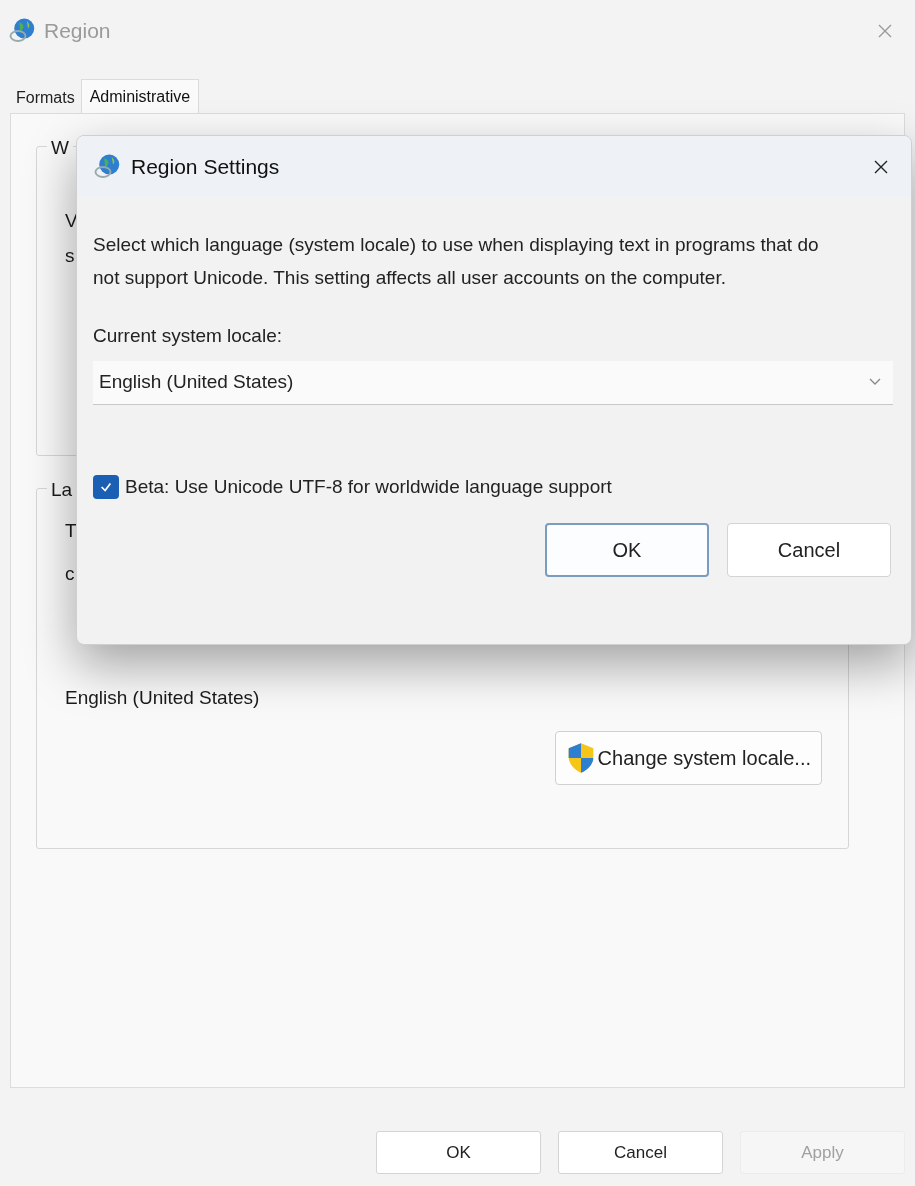 The image size is (915, 1186). Describe the element at coordinates (493, 382) in the screenshot. I see `locale-dropdown: English (United States)` at that location.